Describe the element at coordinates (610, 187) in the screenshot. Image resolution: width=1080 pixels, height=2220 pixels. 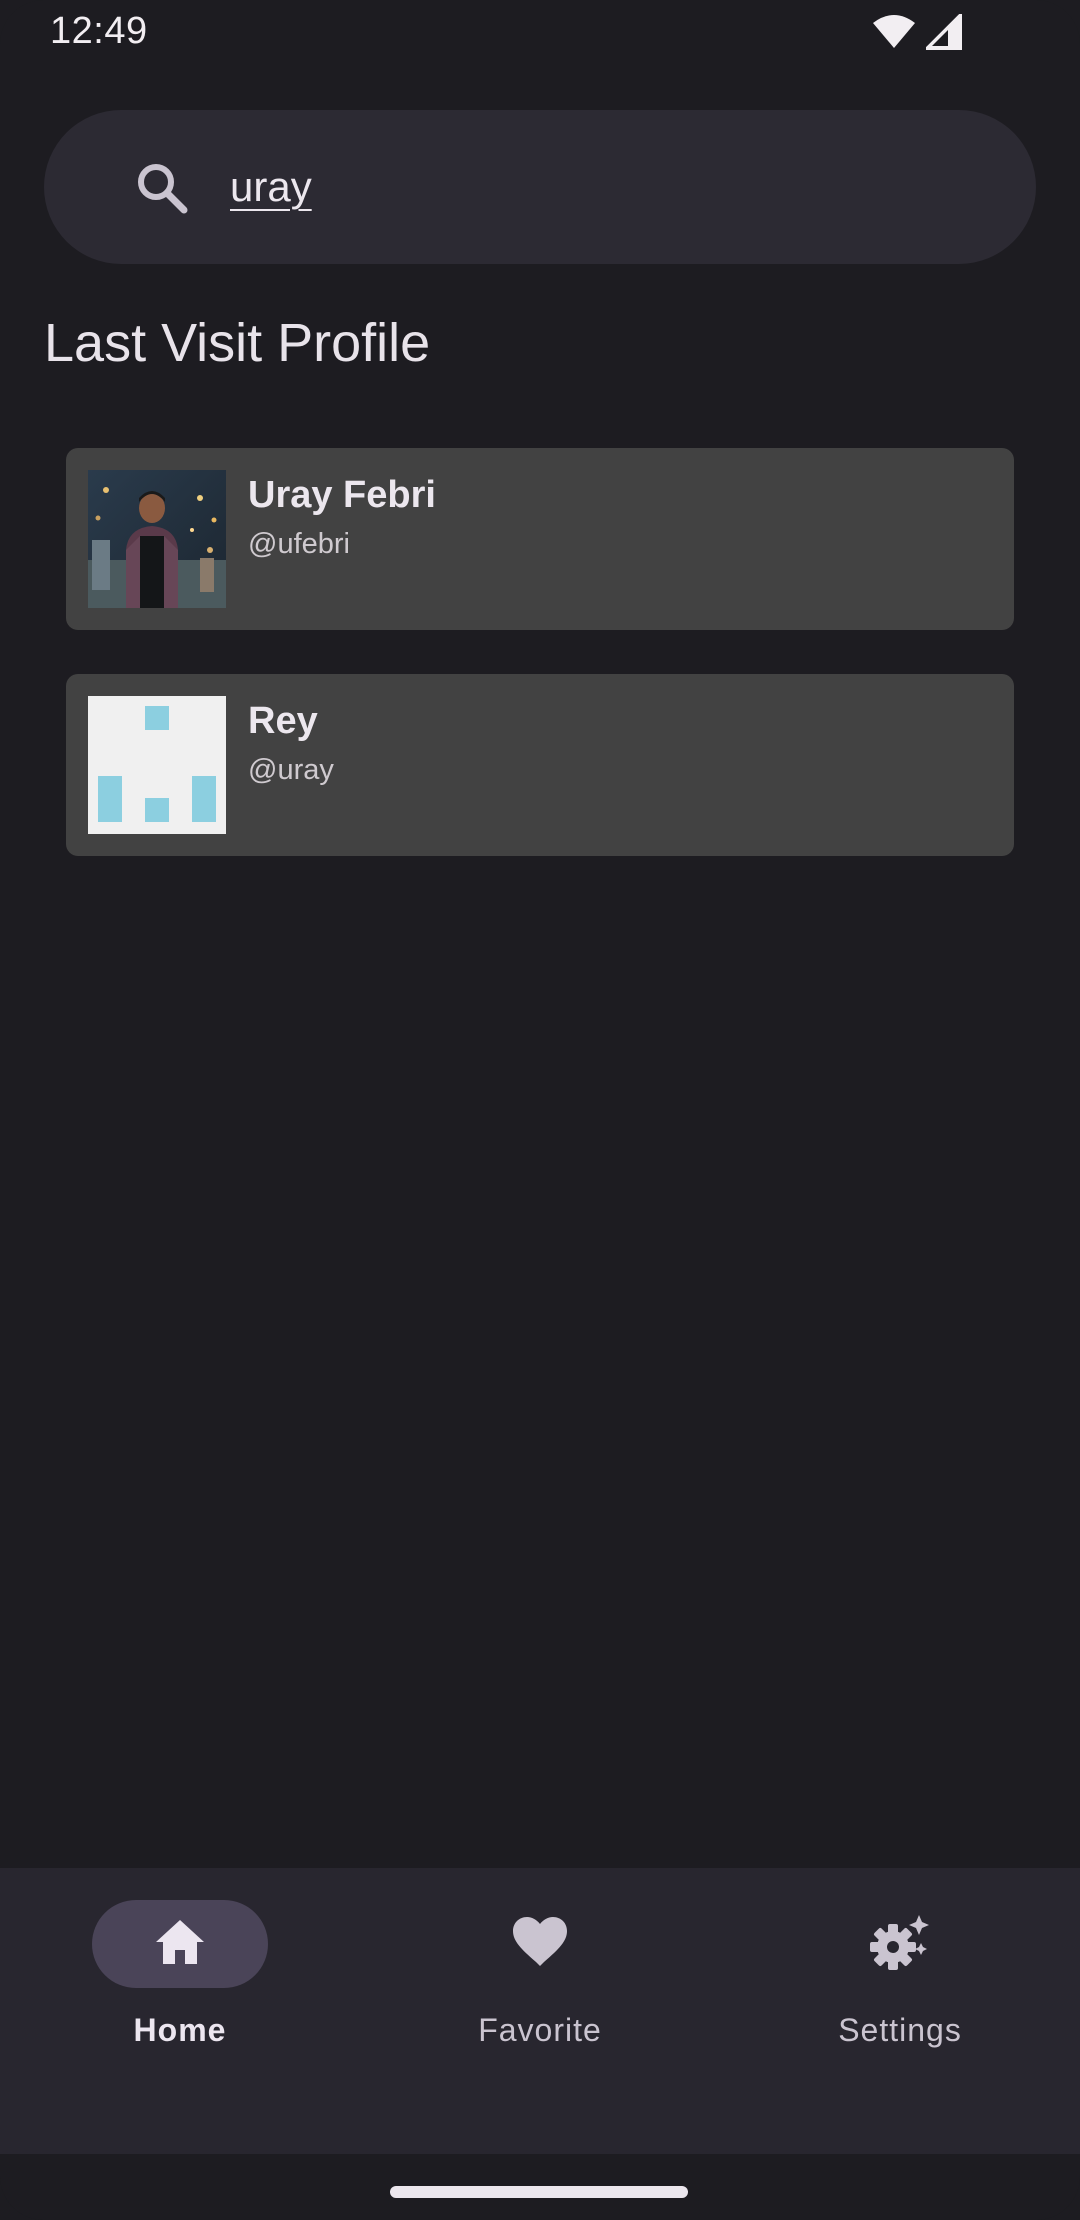
I see `search-input` at that location.